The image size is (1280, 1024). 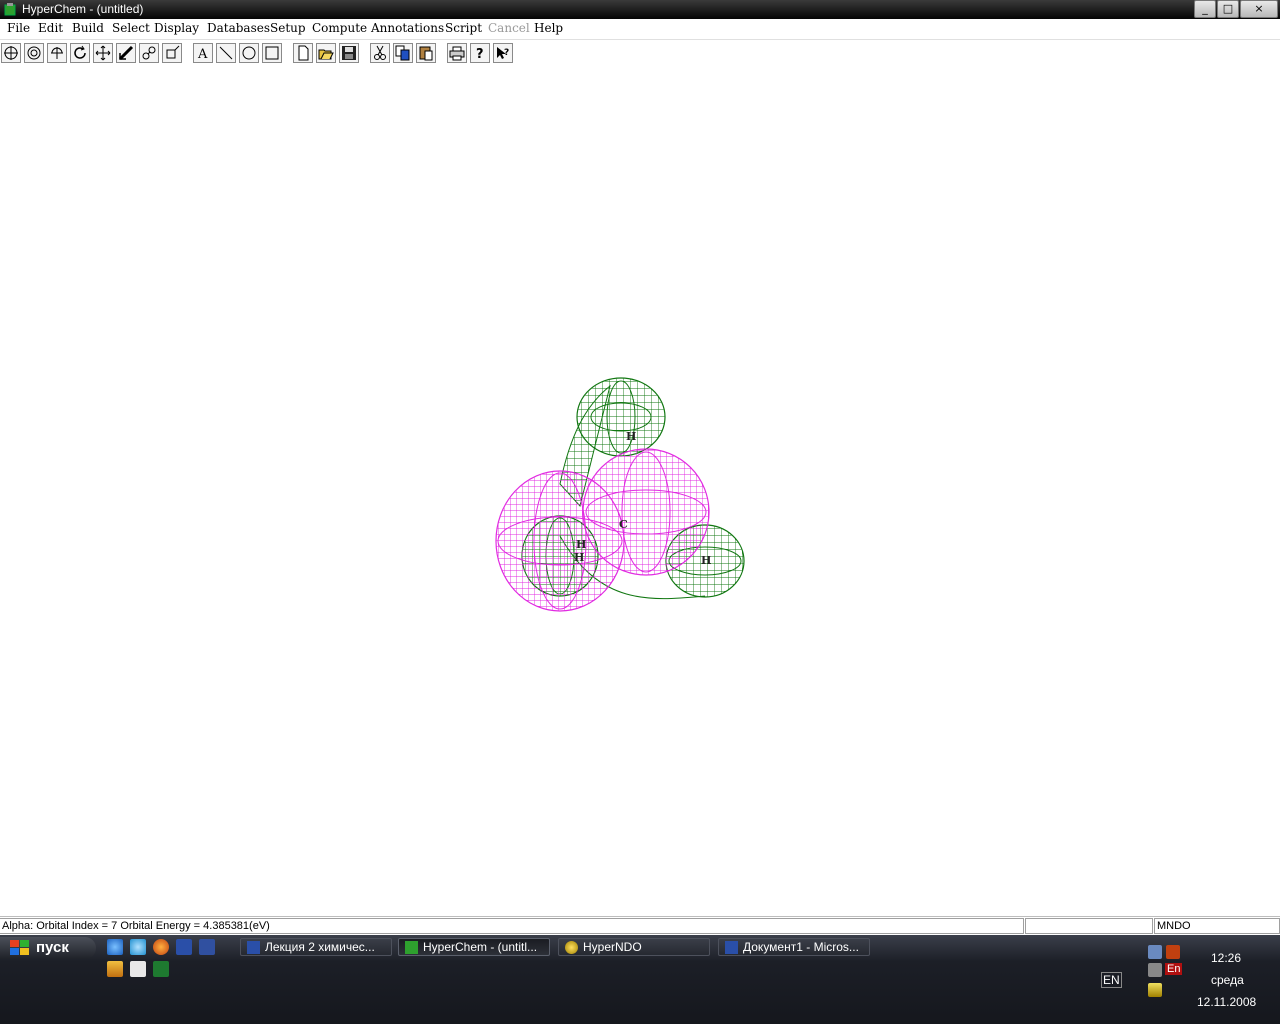 I want to click on menu-edit: Edit, so click(x=50, y=28).